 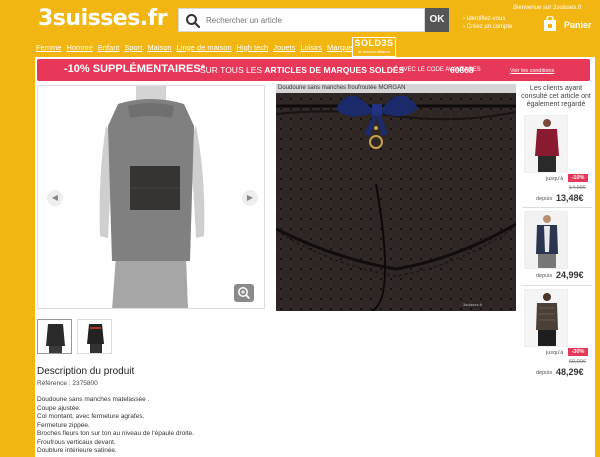 I want to click on reco-item-1-from-label: jusqu'à, so click(x=555, y=179).